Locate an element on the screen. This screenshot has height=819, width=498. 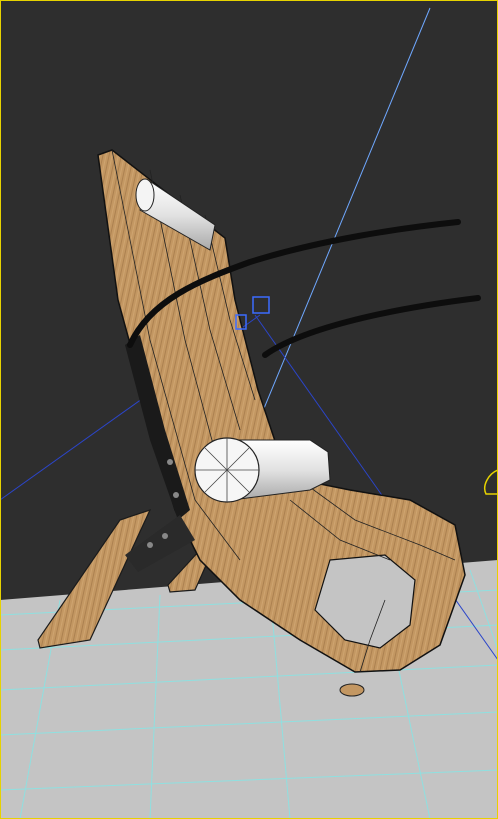
chair-foot is located at coordinates (352, 690).